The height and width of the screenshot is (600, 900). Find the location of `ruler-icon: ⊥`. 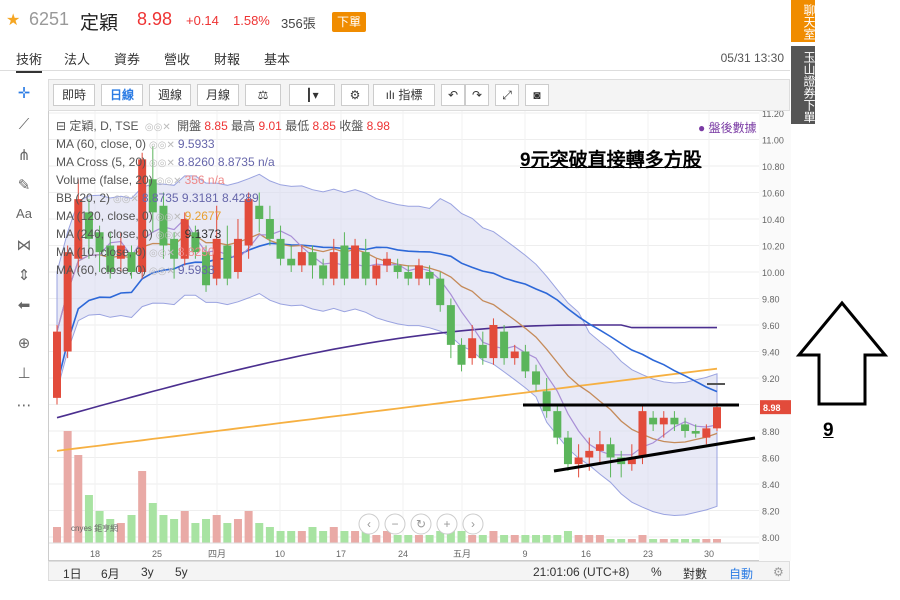

ruler-icon: ⊥ is located at coordinates (24, 375).